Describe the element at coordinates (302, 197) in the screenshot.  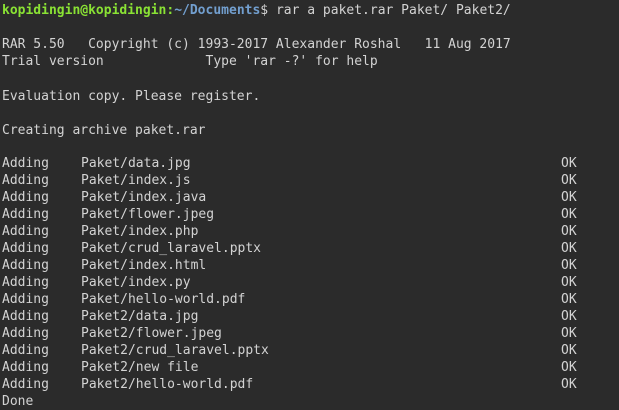
I see `list-item: Adding Paket/index.java OK` at that location.